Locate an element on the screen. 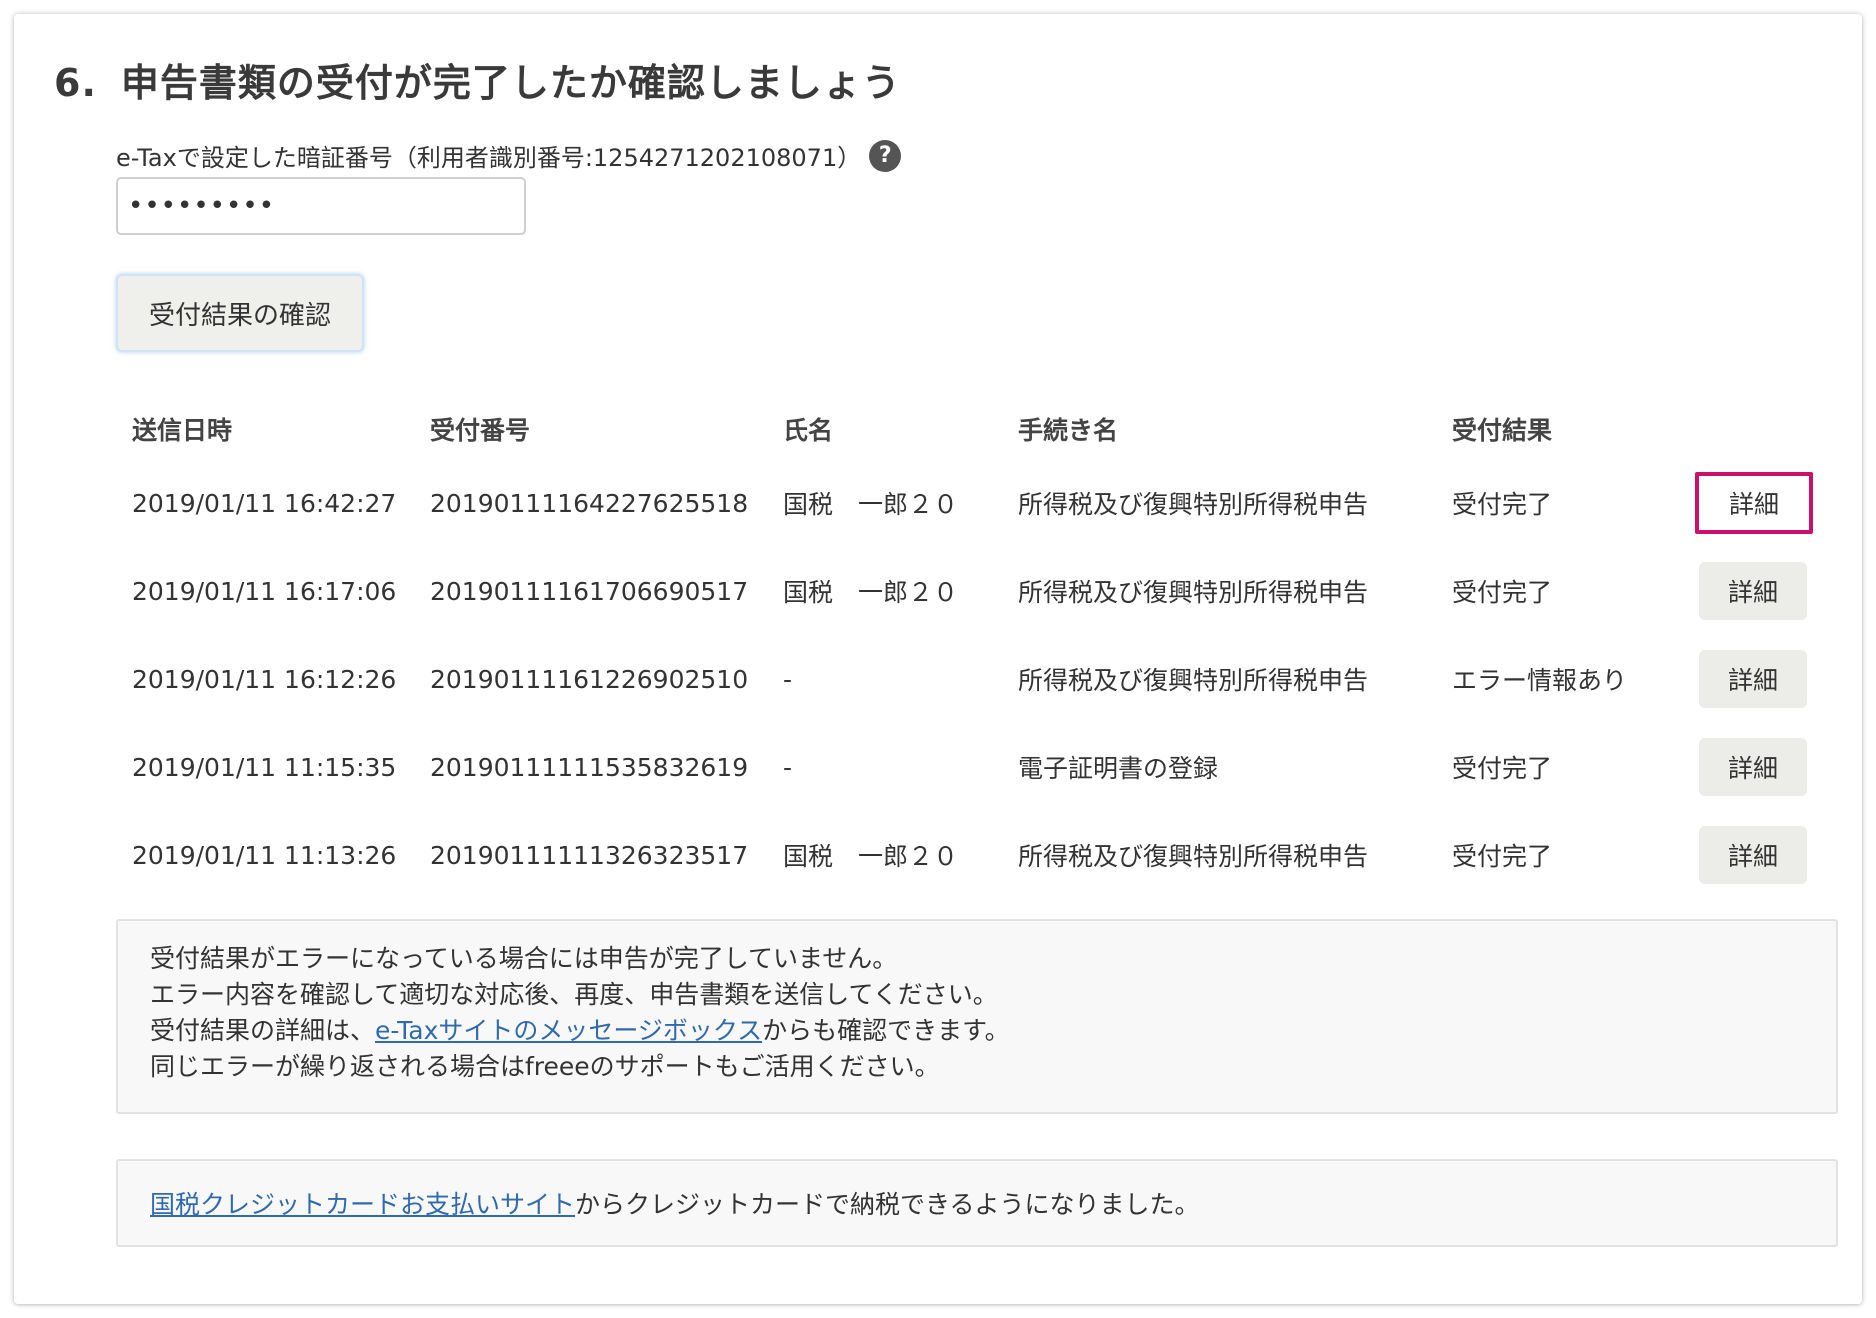  pin-label-text: e-Taxで設定した暗証番号（利用者識別番号:1254271202108071） is located at coordinates (489, 158).